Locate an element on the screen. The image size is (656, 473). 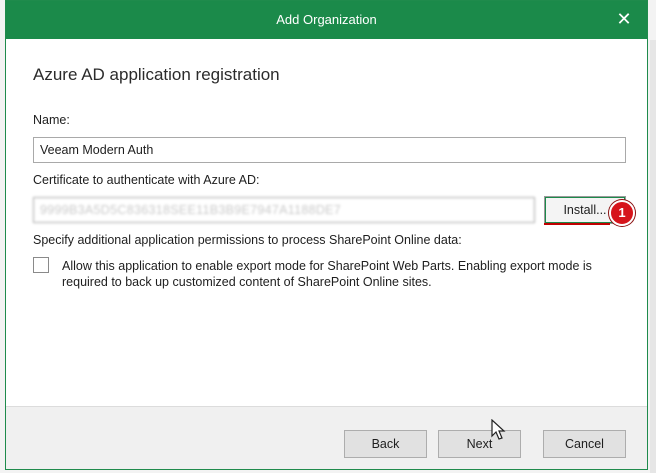
annotation-underline is located at coordinates (577, 224).